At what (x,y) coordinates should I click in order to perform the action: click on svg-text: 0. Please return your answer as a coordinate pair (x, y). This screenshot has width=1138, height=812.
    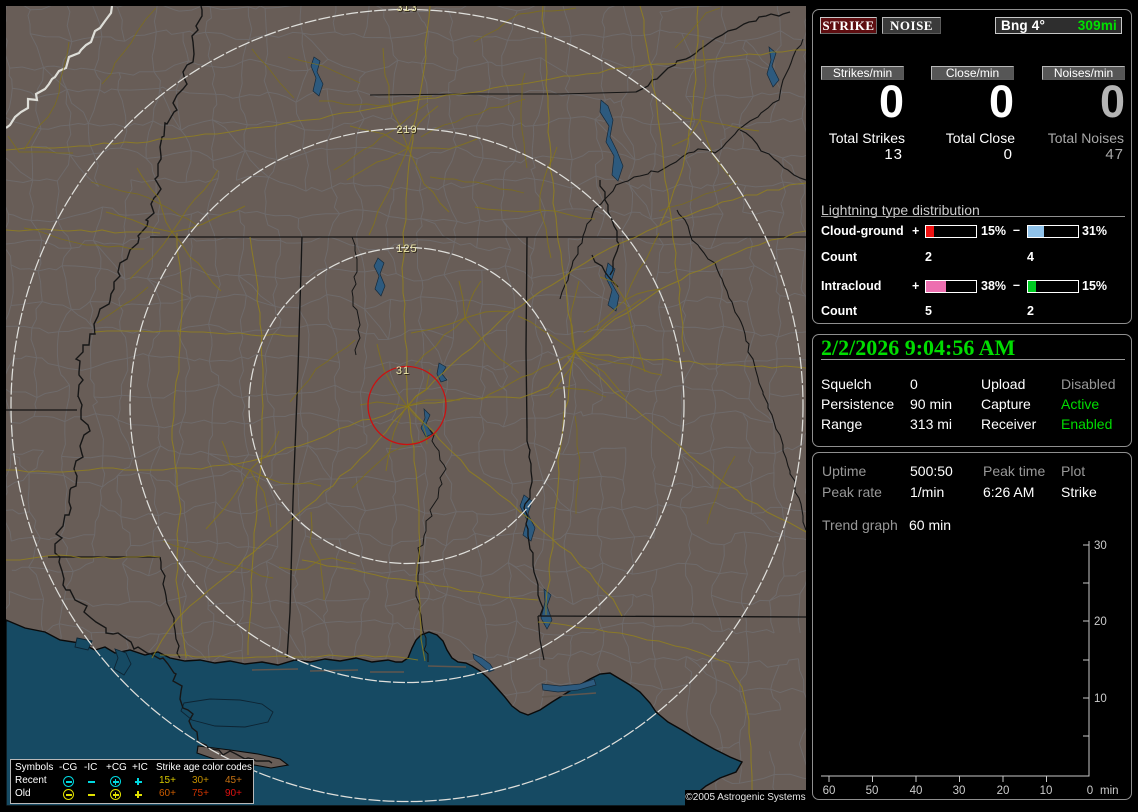
    Looking at the image, I should click on (1090, 791).